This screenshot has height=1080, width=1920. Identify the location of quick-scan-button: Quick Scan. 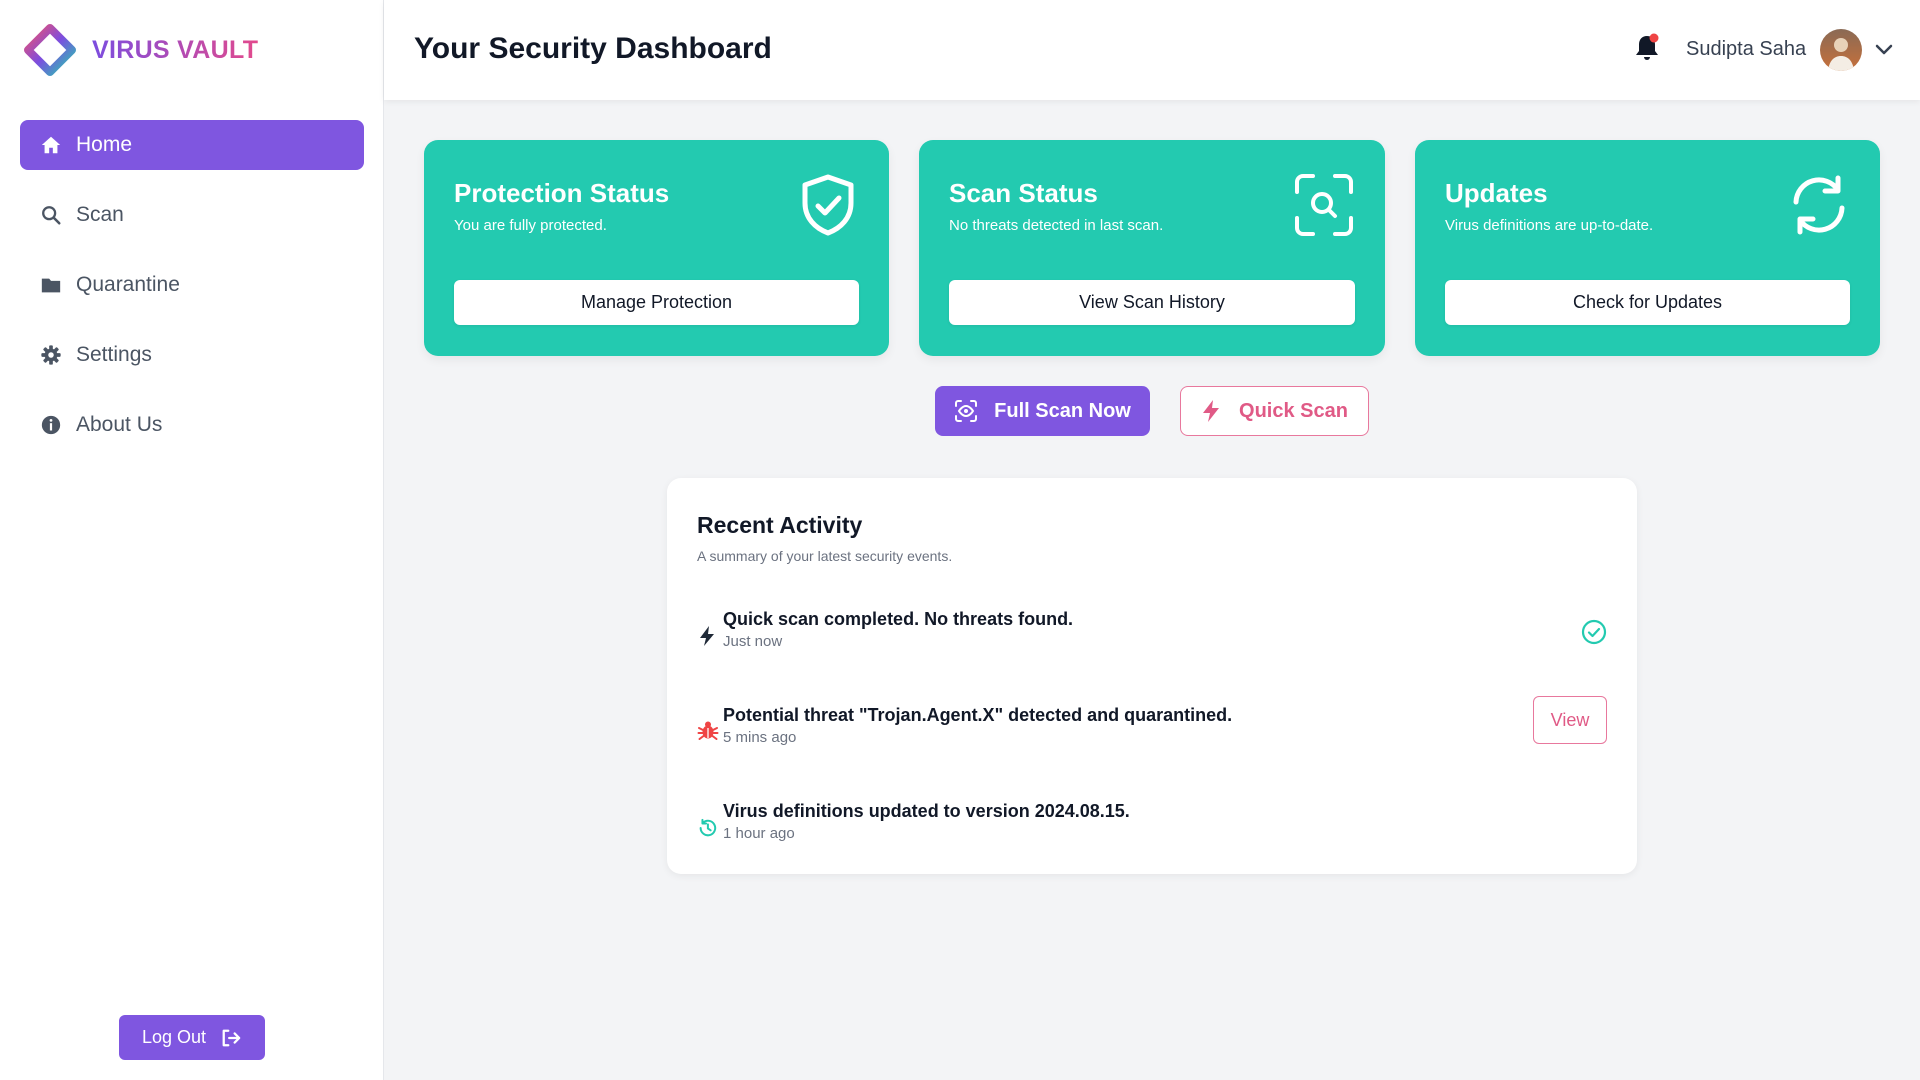
(1274, 411).